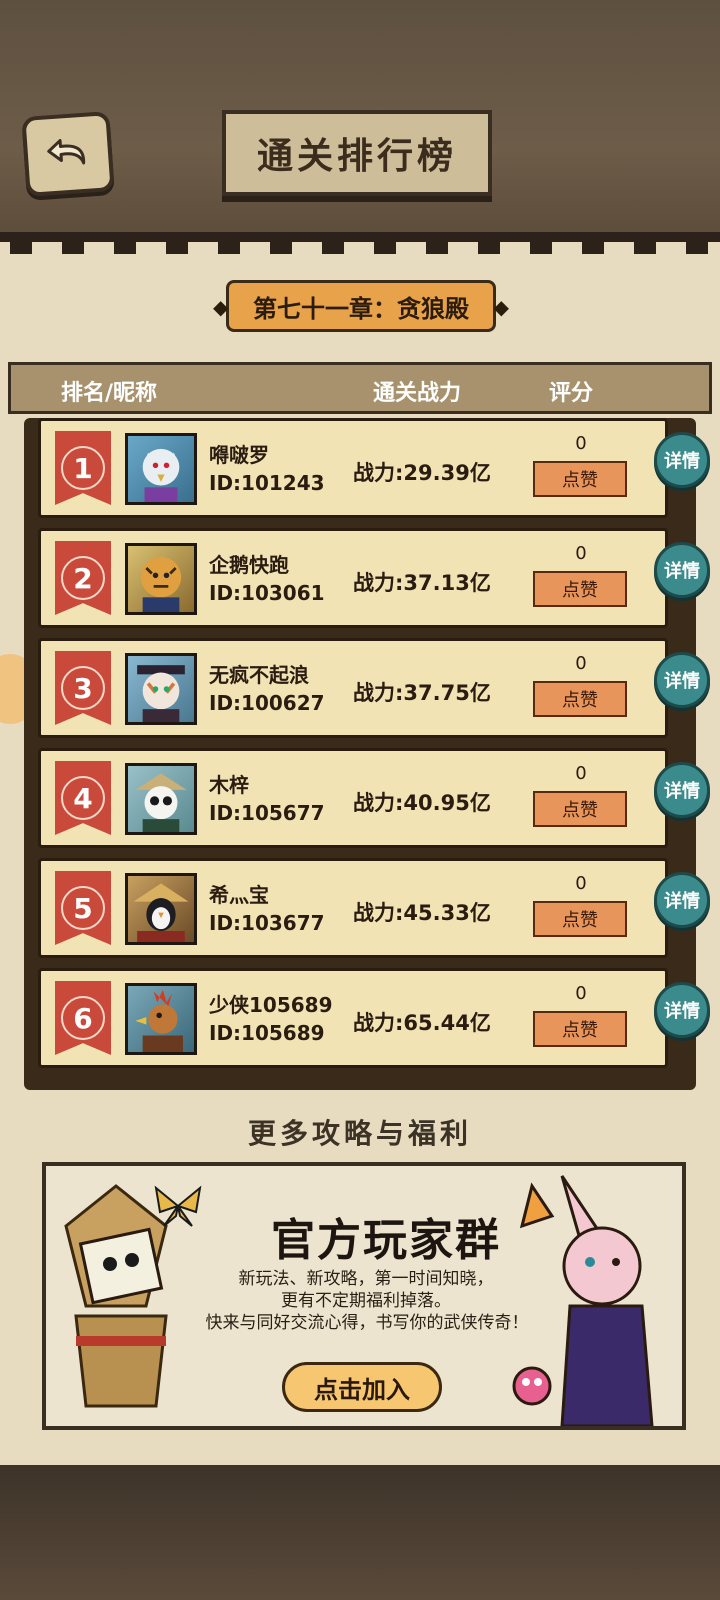  What do you see at coordinates (83, 468) in the screenshot?
I see `rank-badge: 1` at bounding box center [83, 468].